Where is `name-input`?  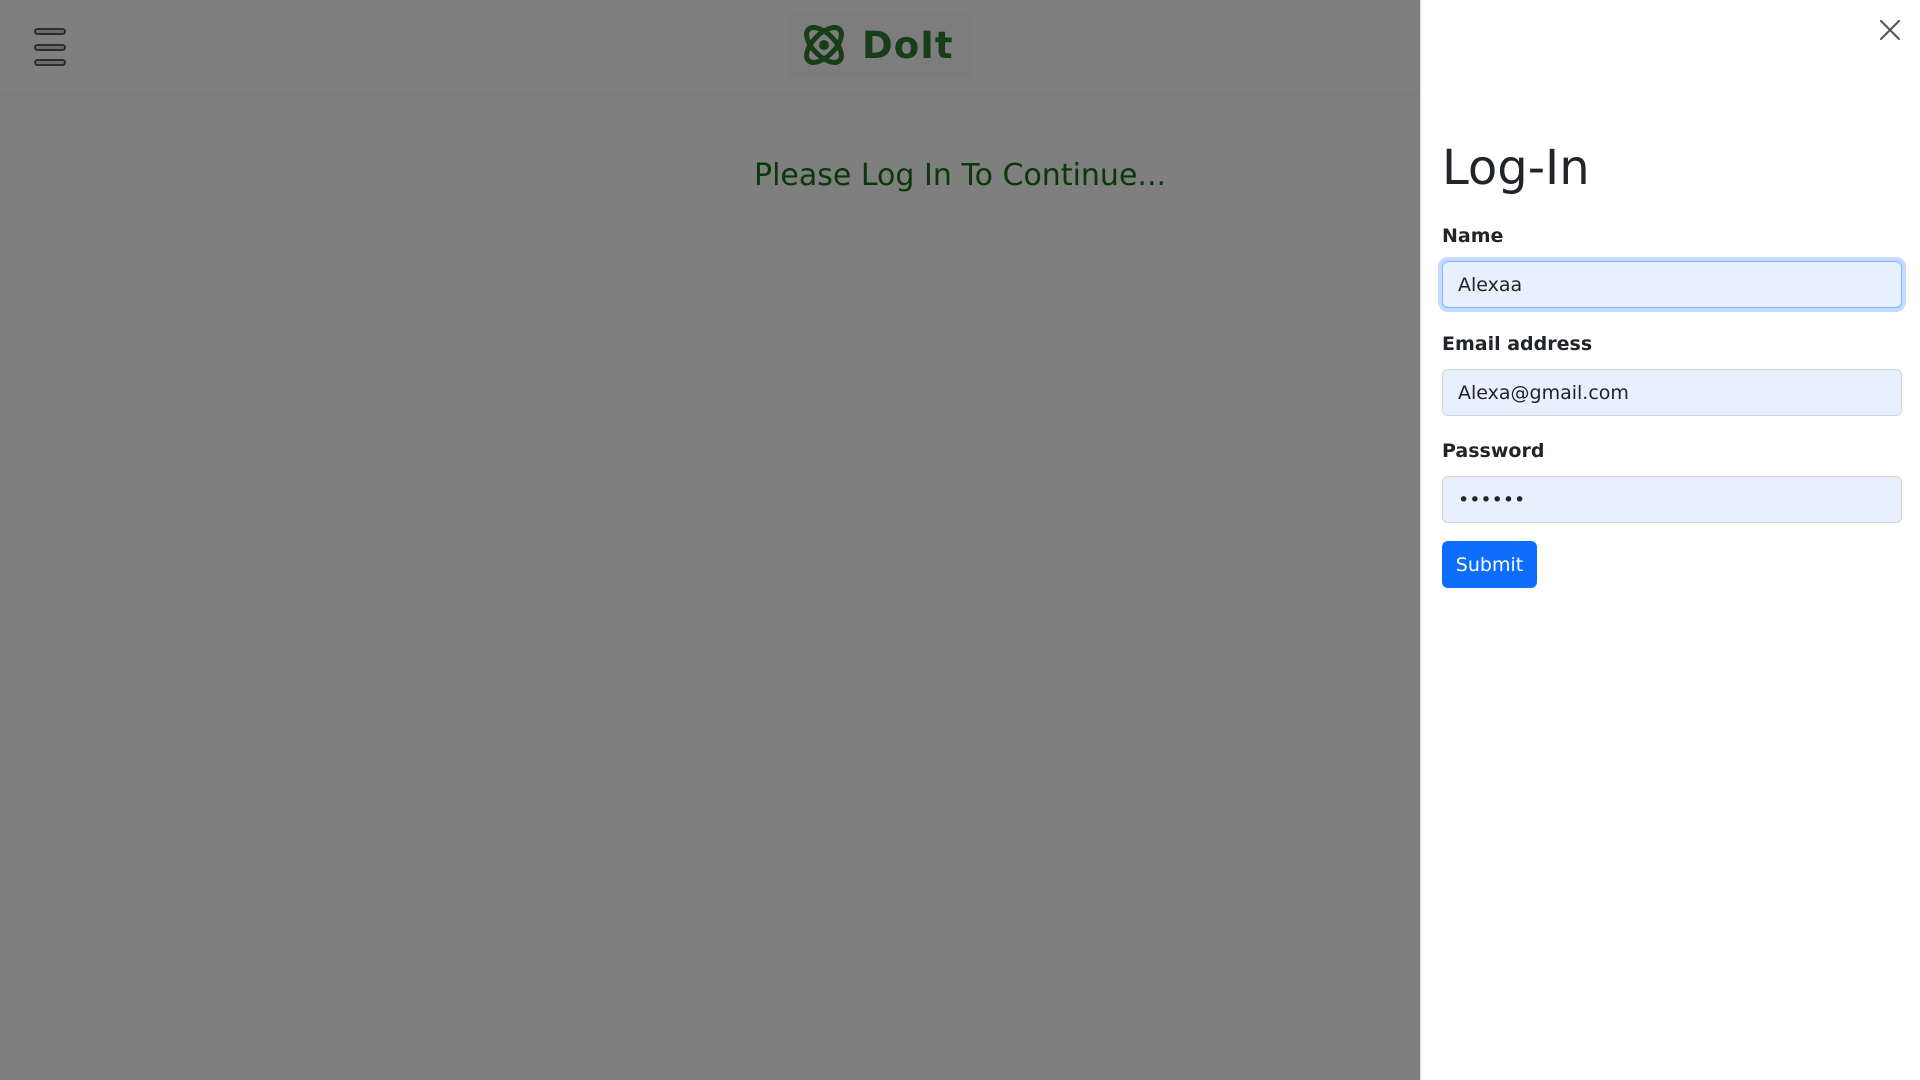
name-input is located at coordinates (1672, 284).